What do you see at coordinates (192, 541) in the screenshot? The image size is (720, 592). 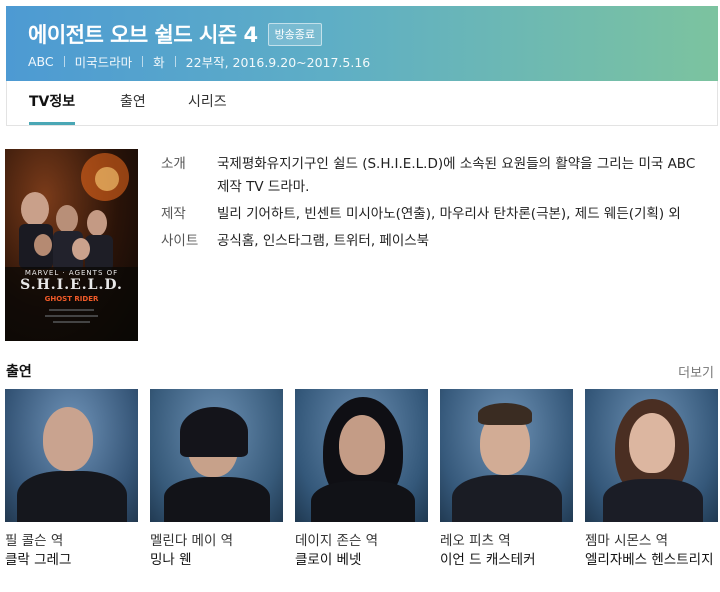 I see `cast-role: 멜린다 메이 역` at bounding box center [192, 541].